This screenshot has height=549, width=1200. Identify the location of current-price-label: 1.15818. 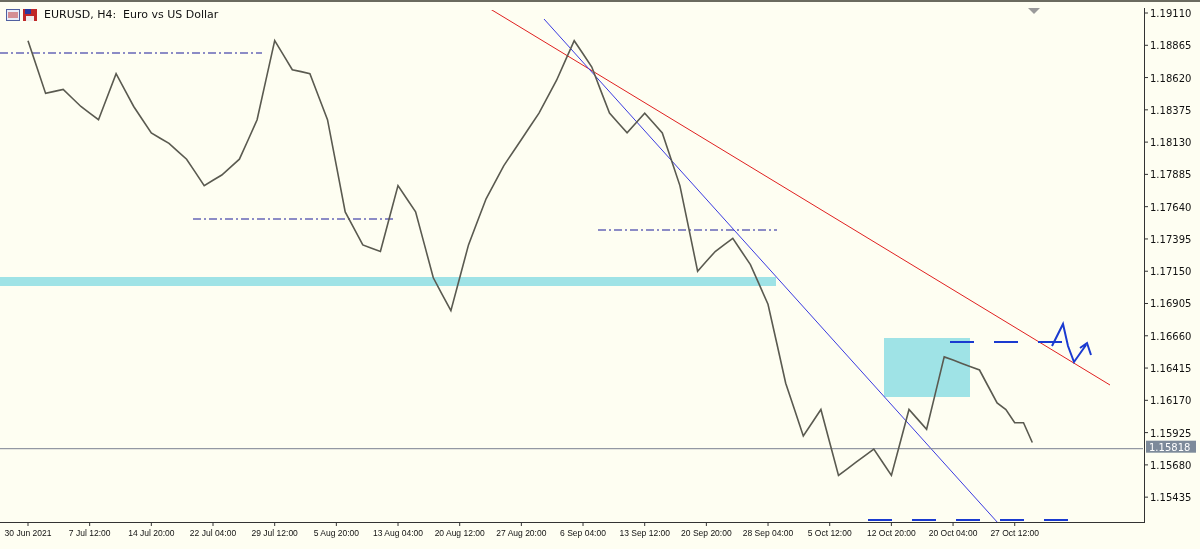
(1171, 446).